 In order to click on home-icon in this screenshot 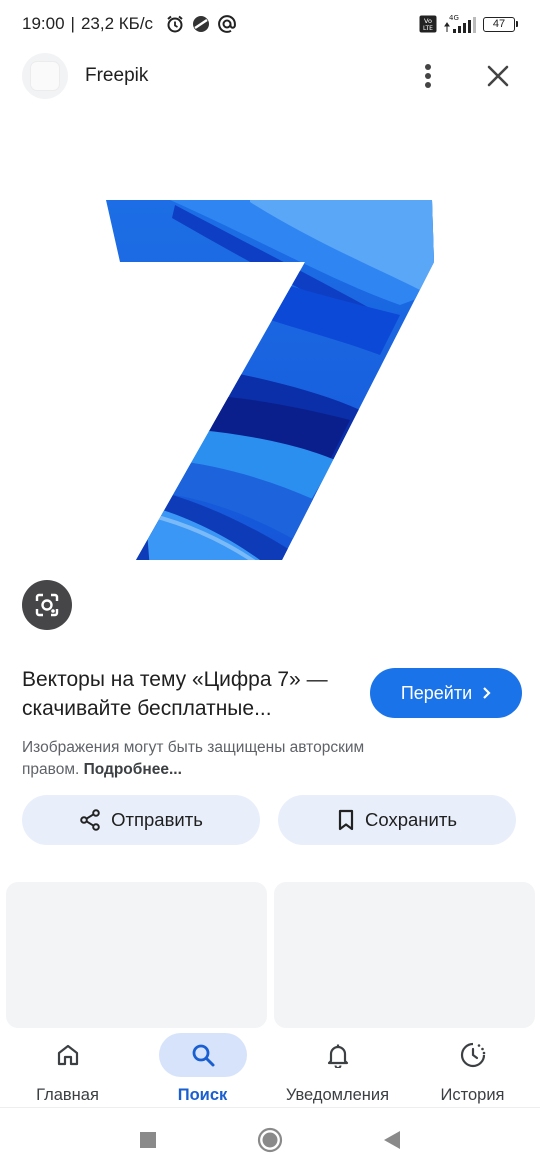, I will do `click(67, 1055)`.